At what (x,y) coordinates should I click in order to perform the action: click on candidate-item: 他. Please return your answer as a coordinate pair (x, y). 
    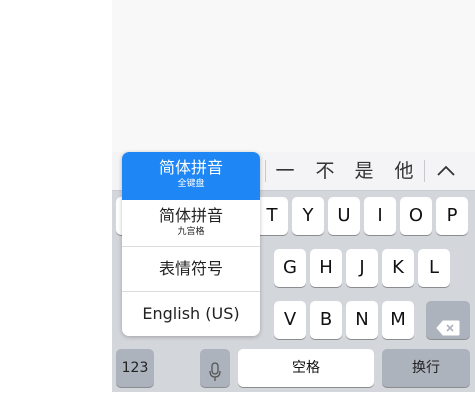
    Looking at the image, I should click on (404, 171).